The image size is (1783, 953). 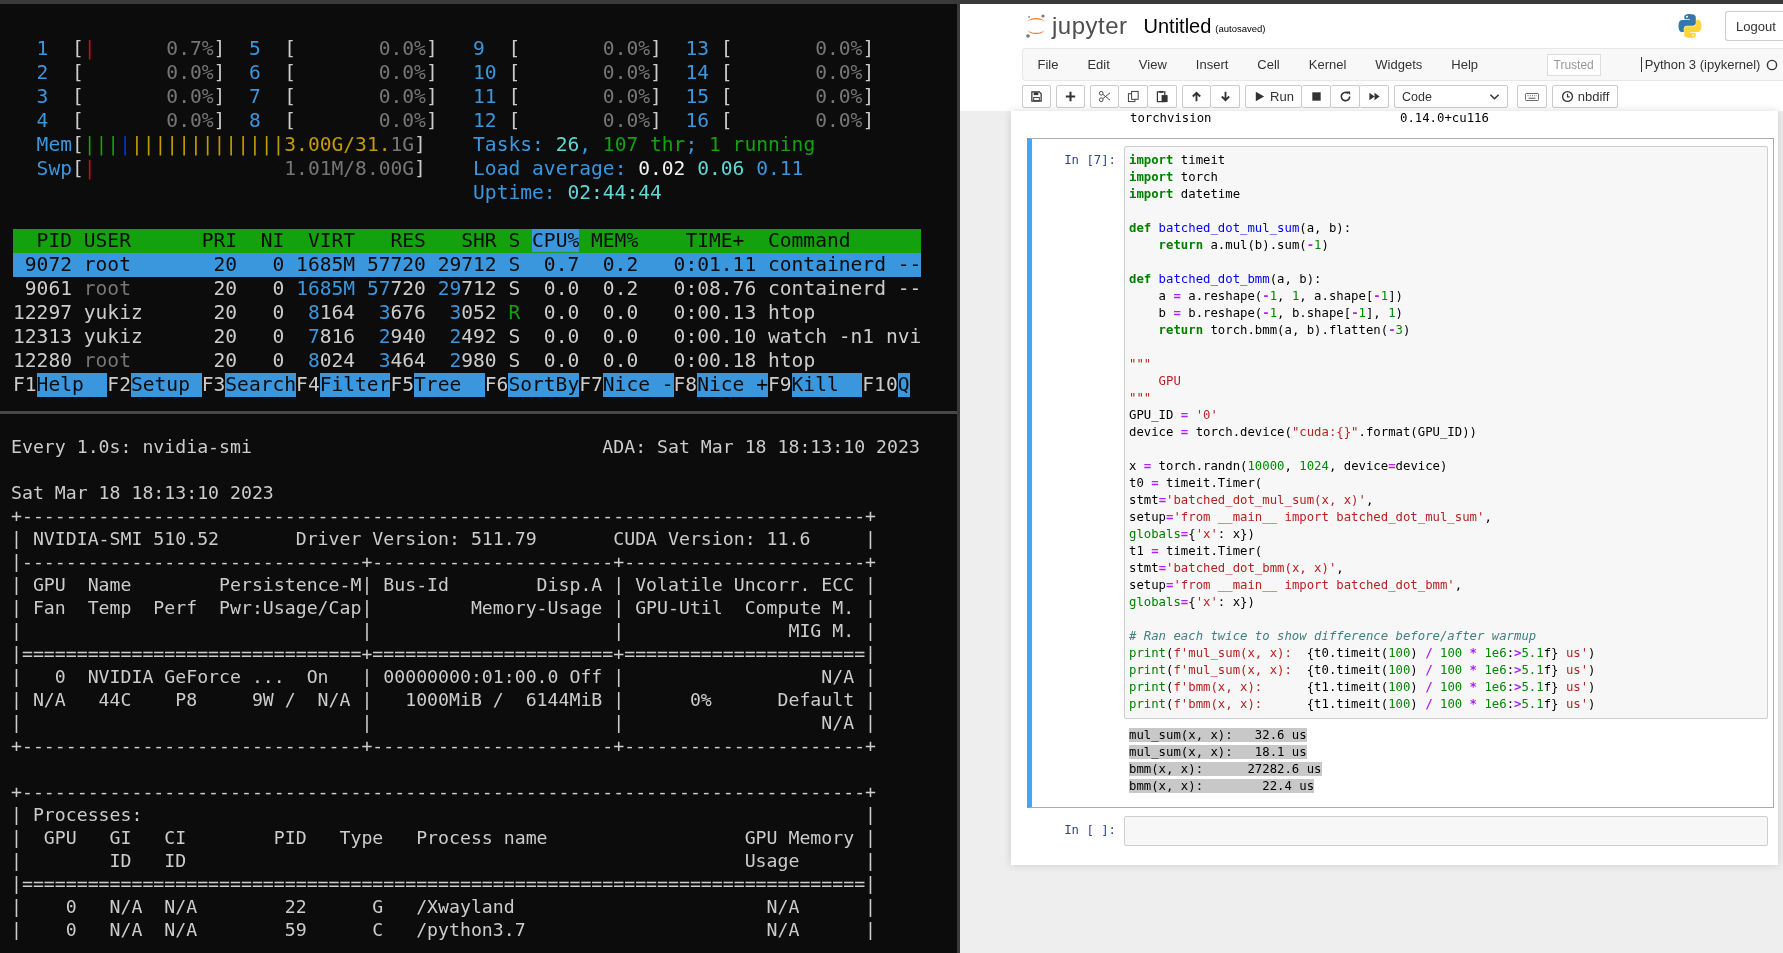 I want to click on copy-button, so click(x=1133, y=96).